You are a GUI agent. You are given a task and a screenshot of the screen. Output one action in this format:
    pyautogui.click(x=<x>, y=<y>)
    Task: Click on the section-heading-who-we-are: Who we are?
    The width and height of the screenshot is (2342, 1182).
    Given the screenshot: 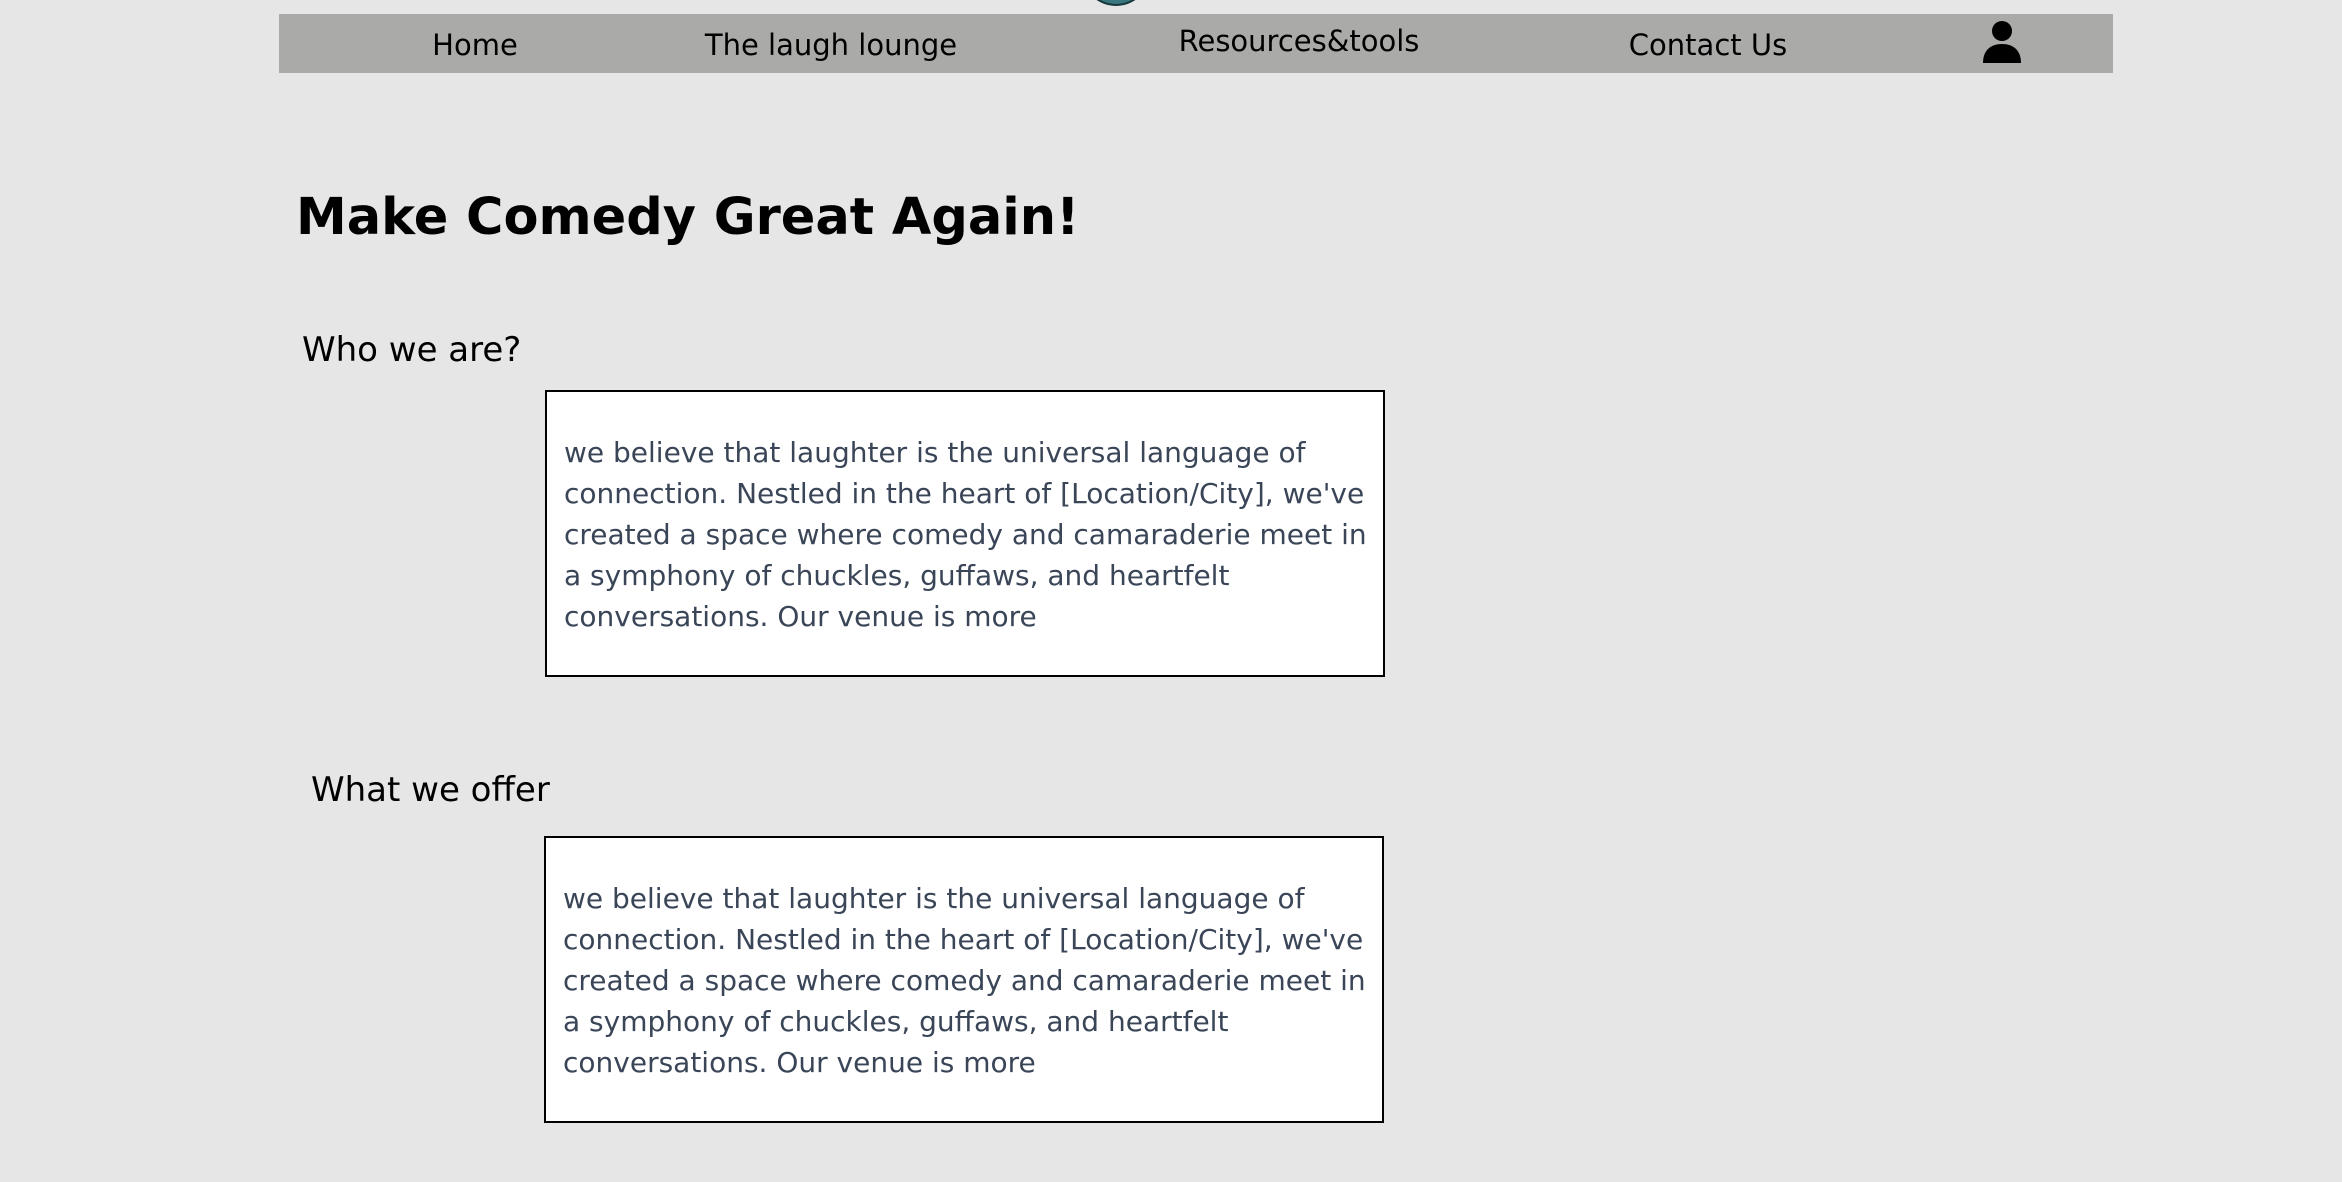 What is the action you would take?
    pyautogui.click(x=412, y=350)
    